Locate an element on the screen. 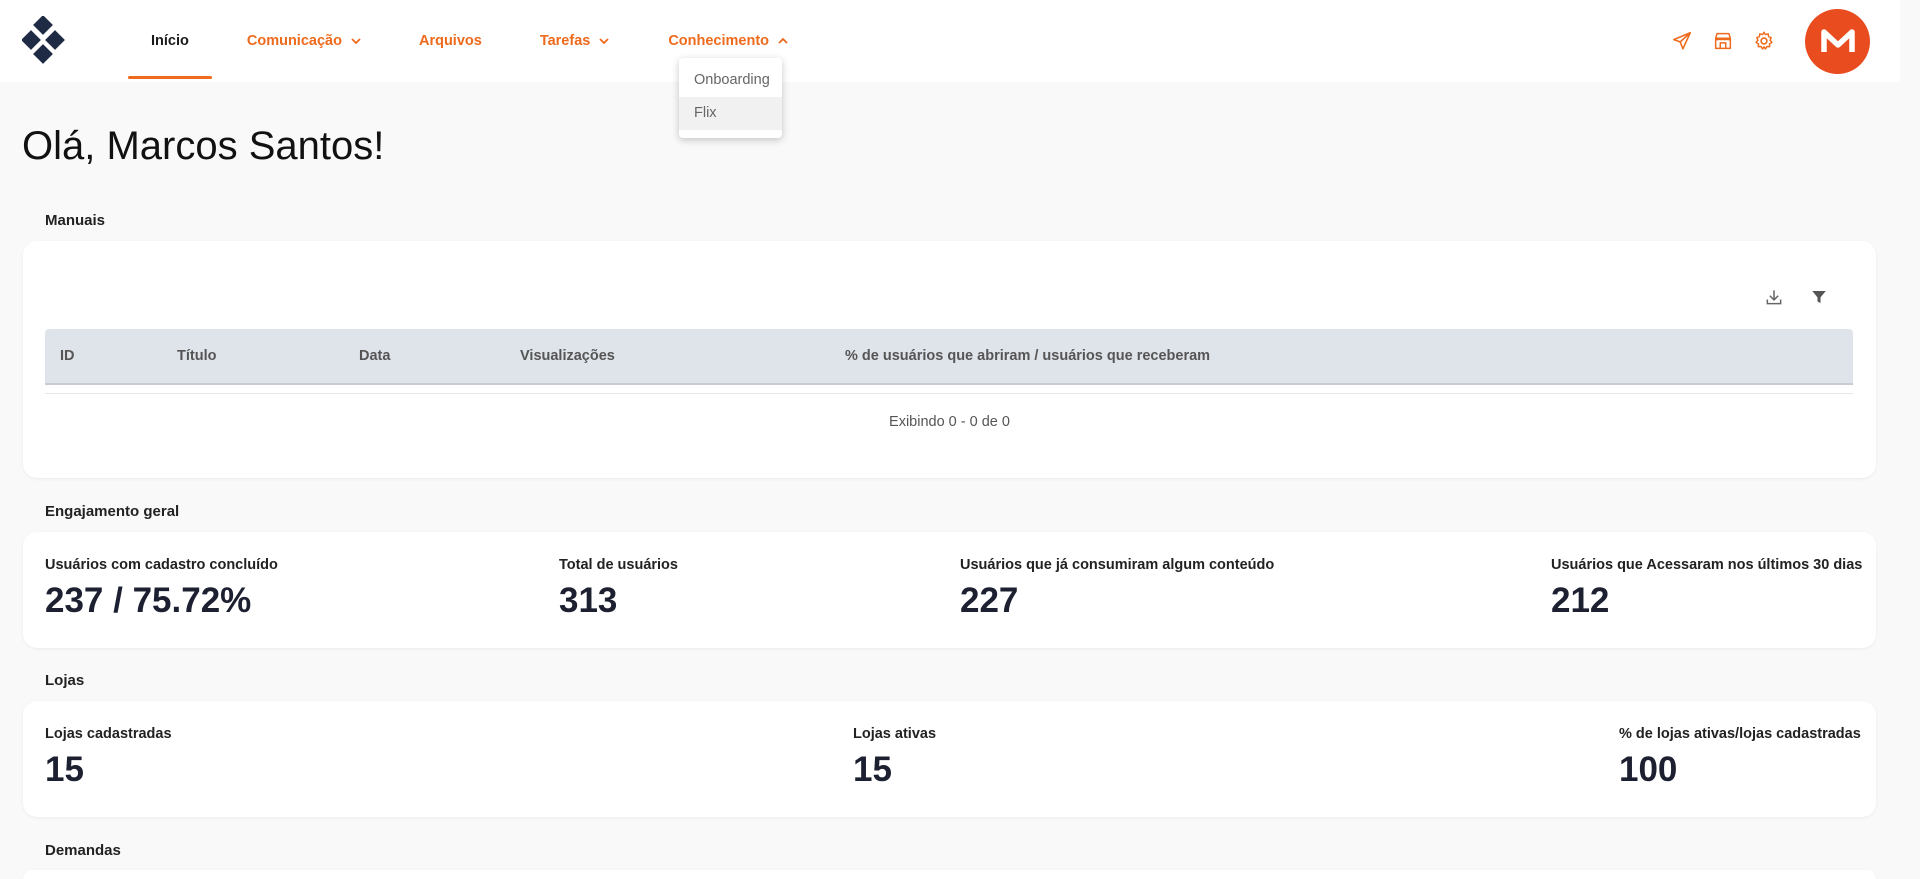 This screenshot has height=879, width=1920. column-header-titulo: Título is located at coordinates (196, 356).